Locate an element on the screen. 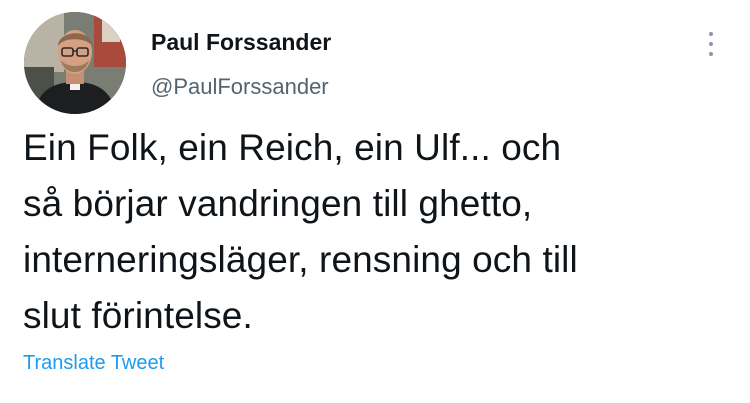  profile-photo-icon is located at coordinates (75, 63).